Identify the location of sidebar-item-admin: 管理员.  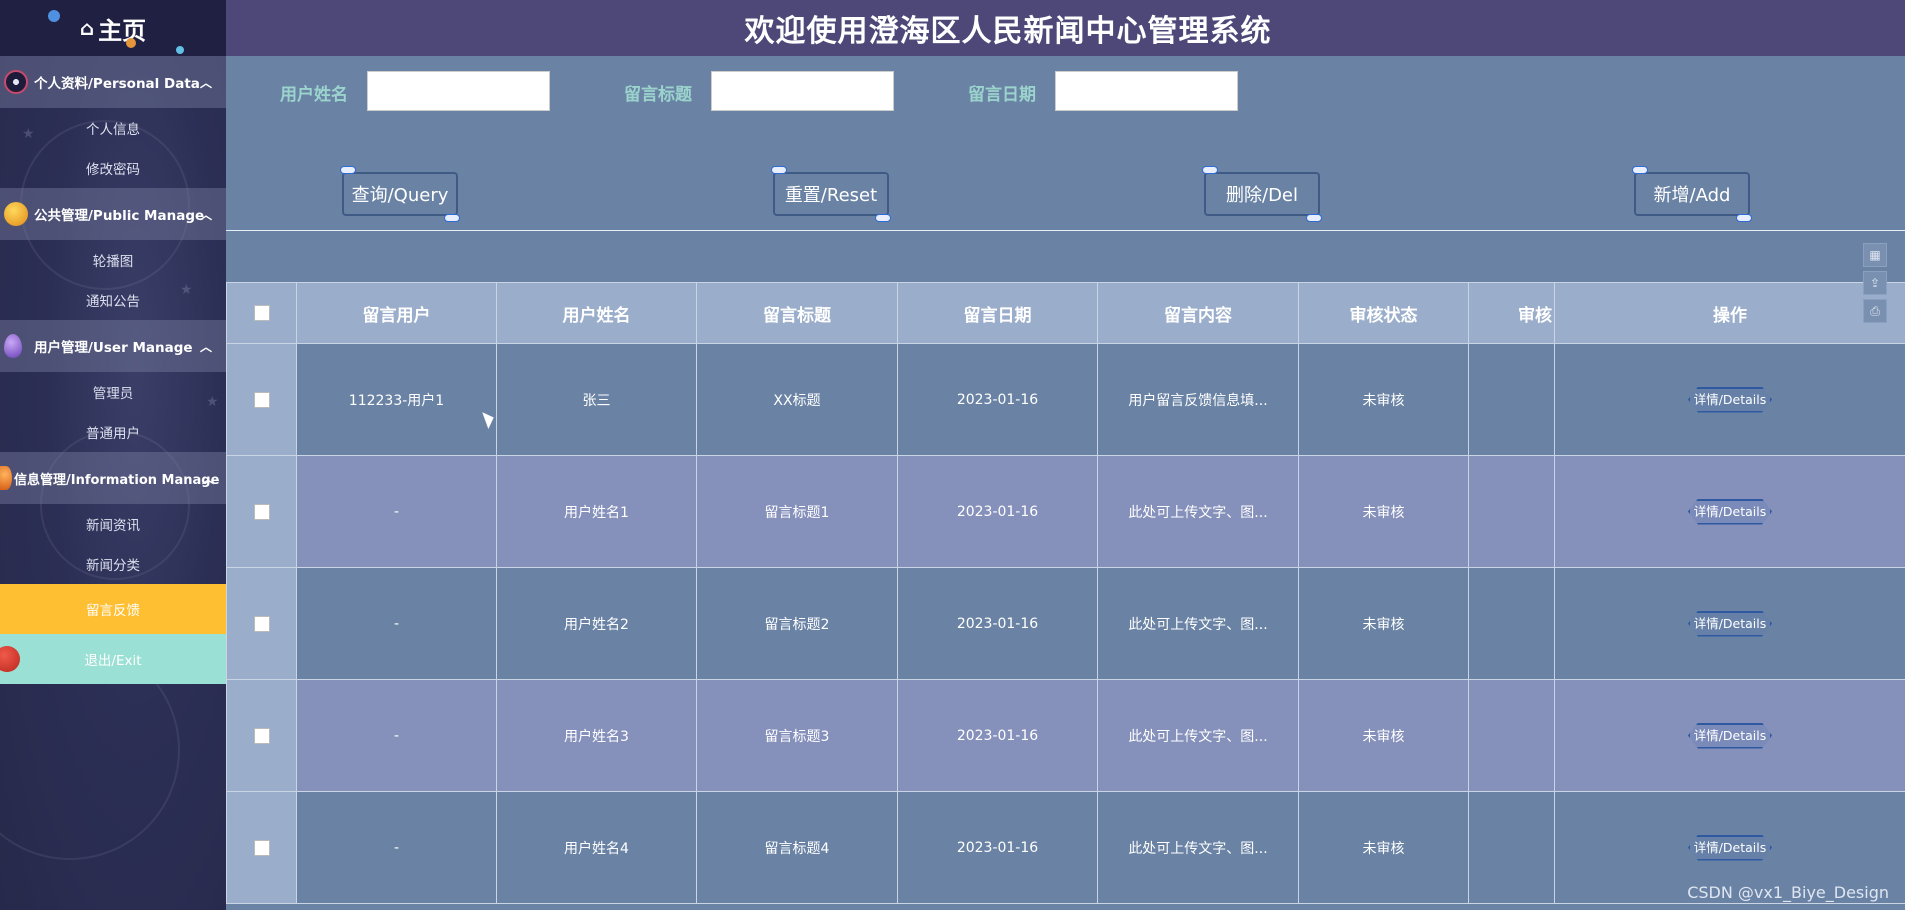
(113, 392).